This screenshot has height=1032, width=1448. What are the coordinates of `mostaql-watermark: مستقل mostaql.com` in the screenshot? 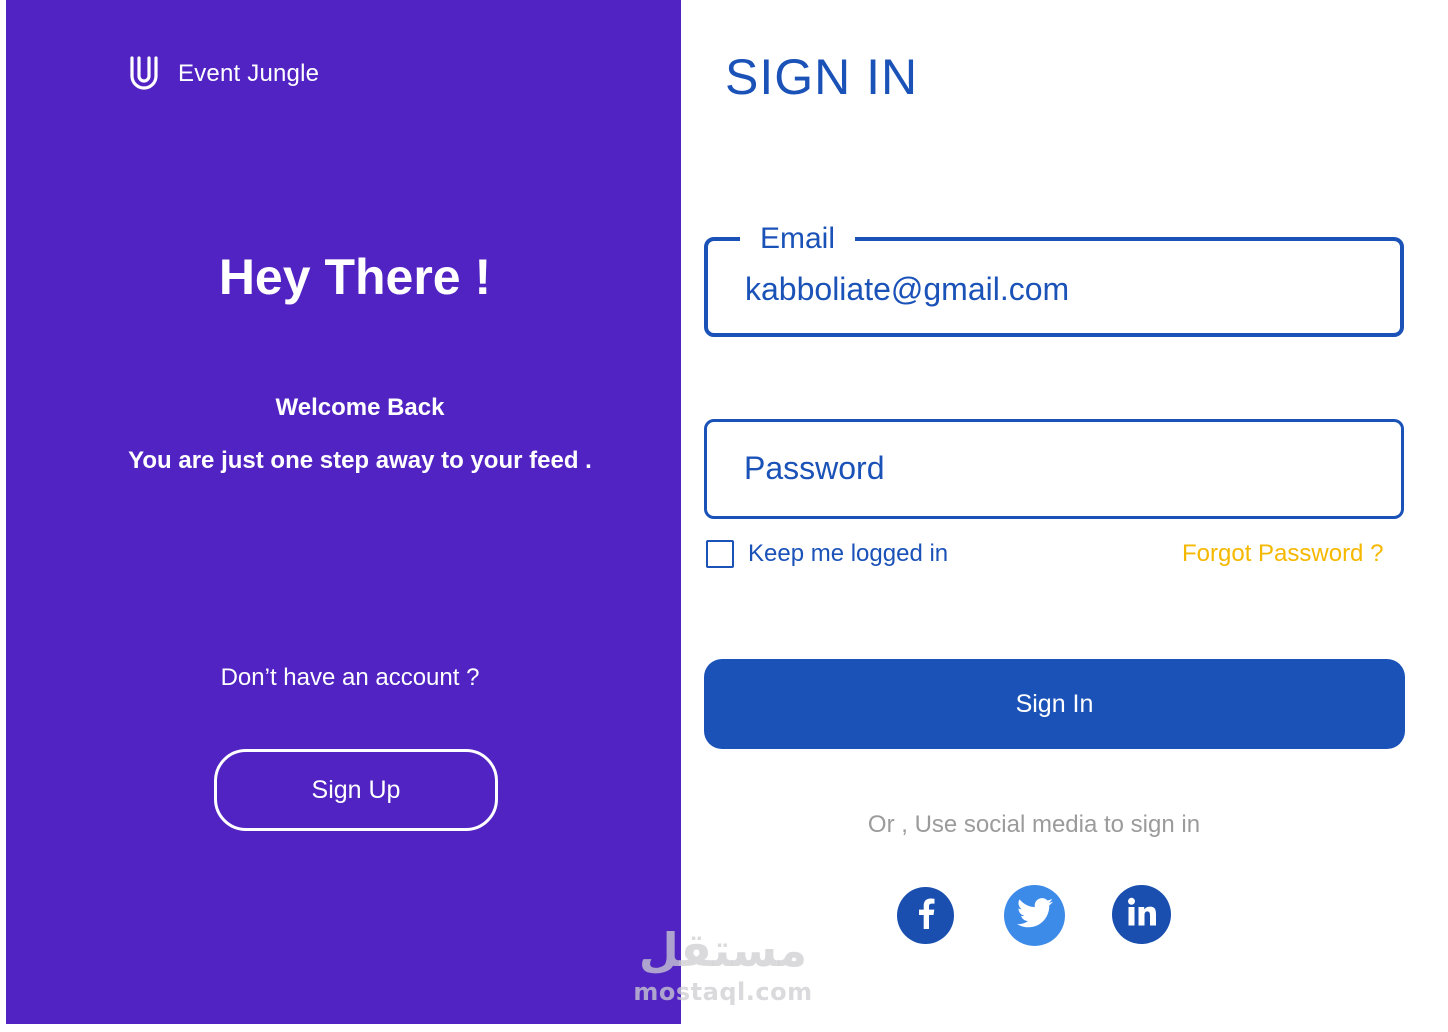 It's located at (723, 964).